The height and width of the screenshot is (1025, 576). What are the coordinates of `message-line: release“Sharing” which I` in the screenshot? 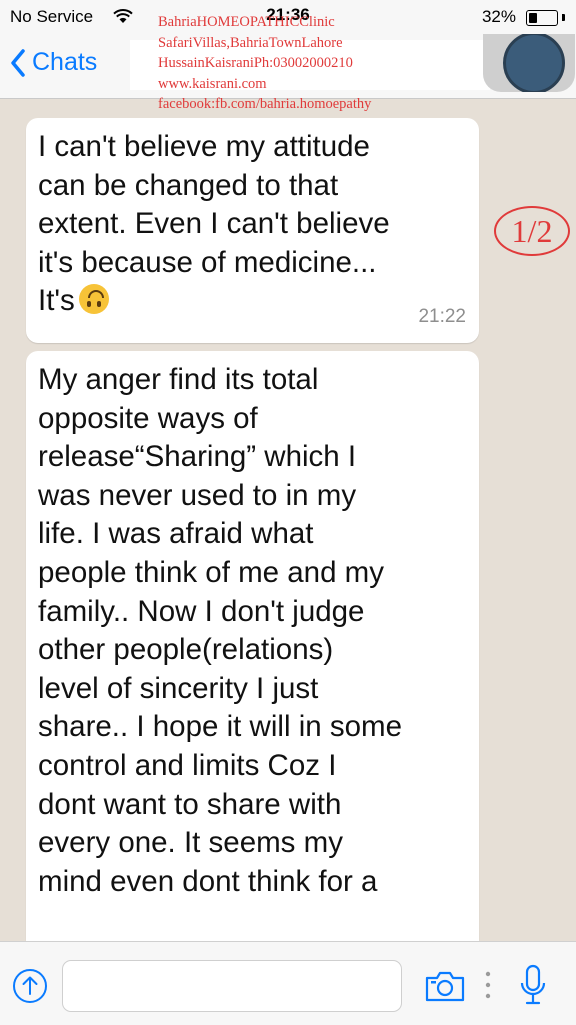 It's located at (197, 457).